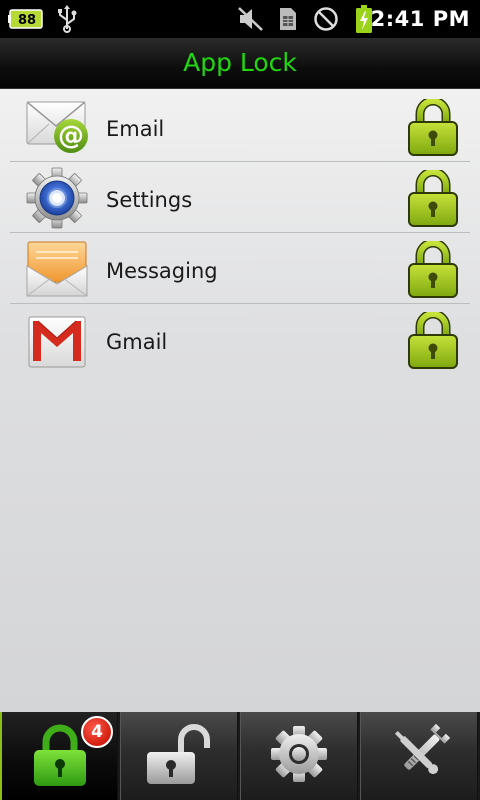  I want to click on status-bar: 88 2:41 PM, so click(240, 19).